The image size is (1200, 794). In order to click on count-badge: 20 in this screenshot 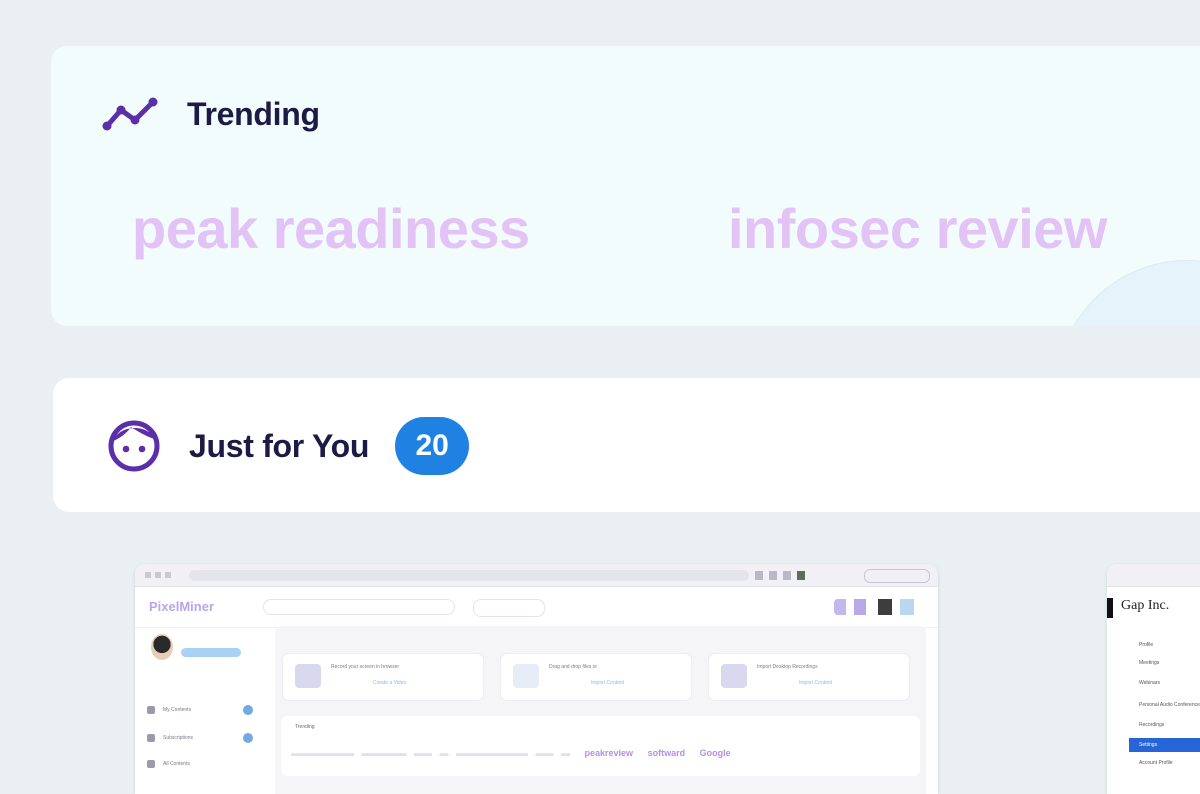, I will do `click(432, 446)`.